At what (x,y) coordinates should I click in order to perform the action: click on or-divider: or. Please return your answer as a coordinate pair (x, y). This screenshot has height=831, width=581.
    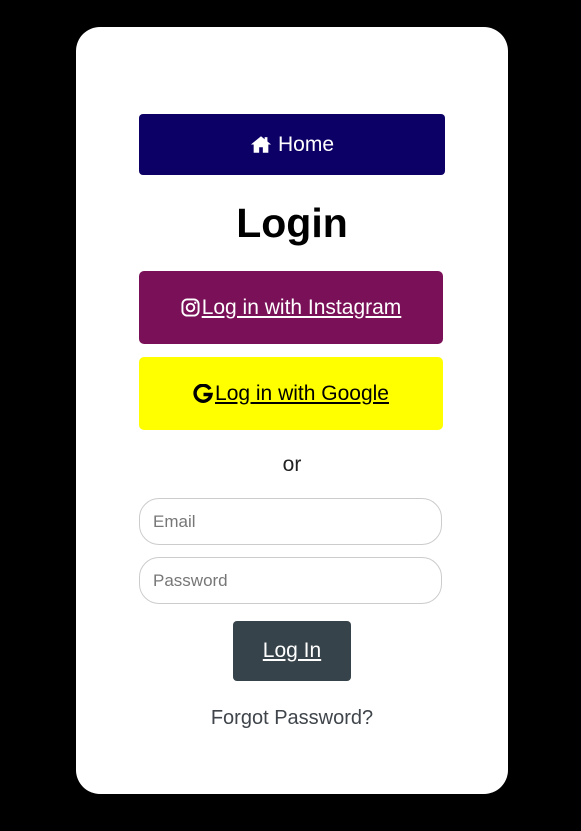
    Looking at the image, I should click on (292, 464).